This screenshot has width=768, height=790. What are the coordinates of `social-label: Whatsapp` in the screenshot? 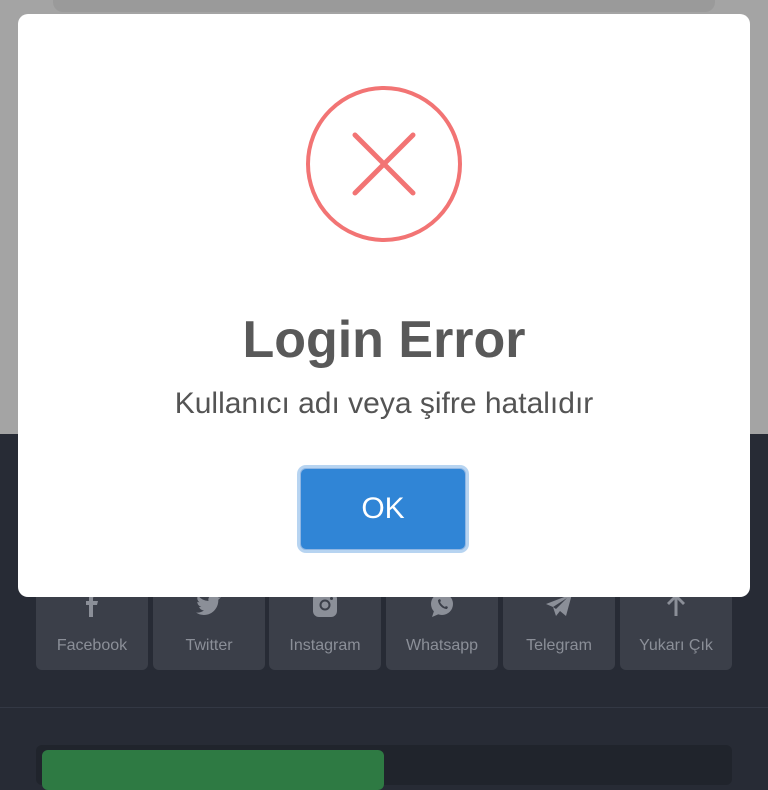 It's located at (442, 645).